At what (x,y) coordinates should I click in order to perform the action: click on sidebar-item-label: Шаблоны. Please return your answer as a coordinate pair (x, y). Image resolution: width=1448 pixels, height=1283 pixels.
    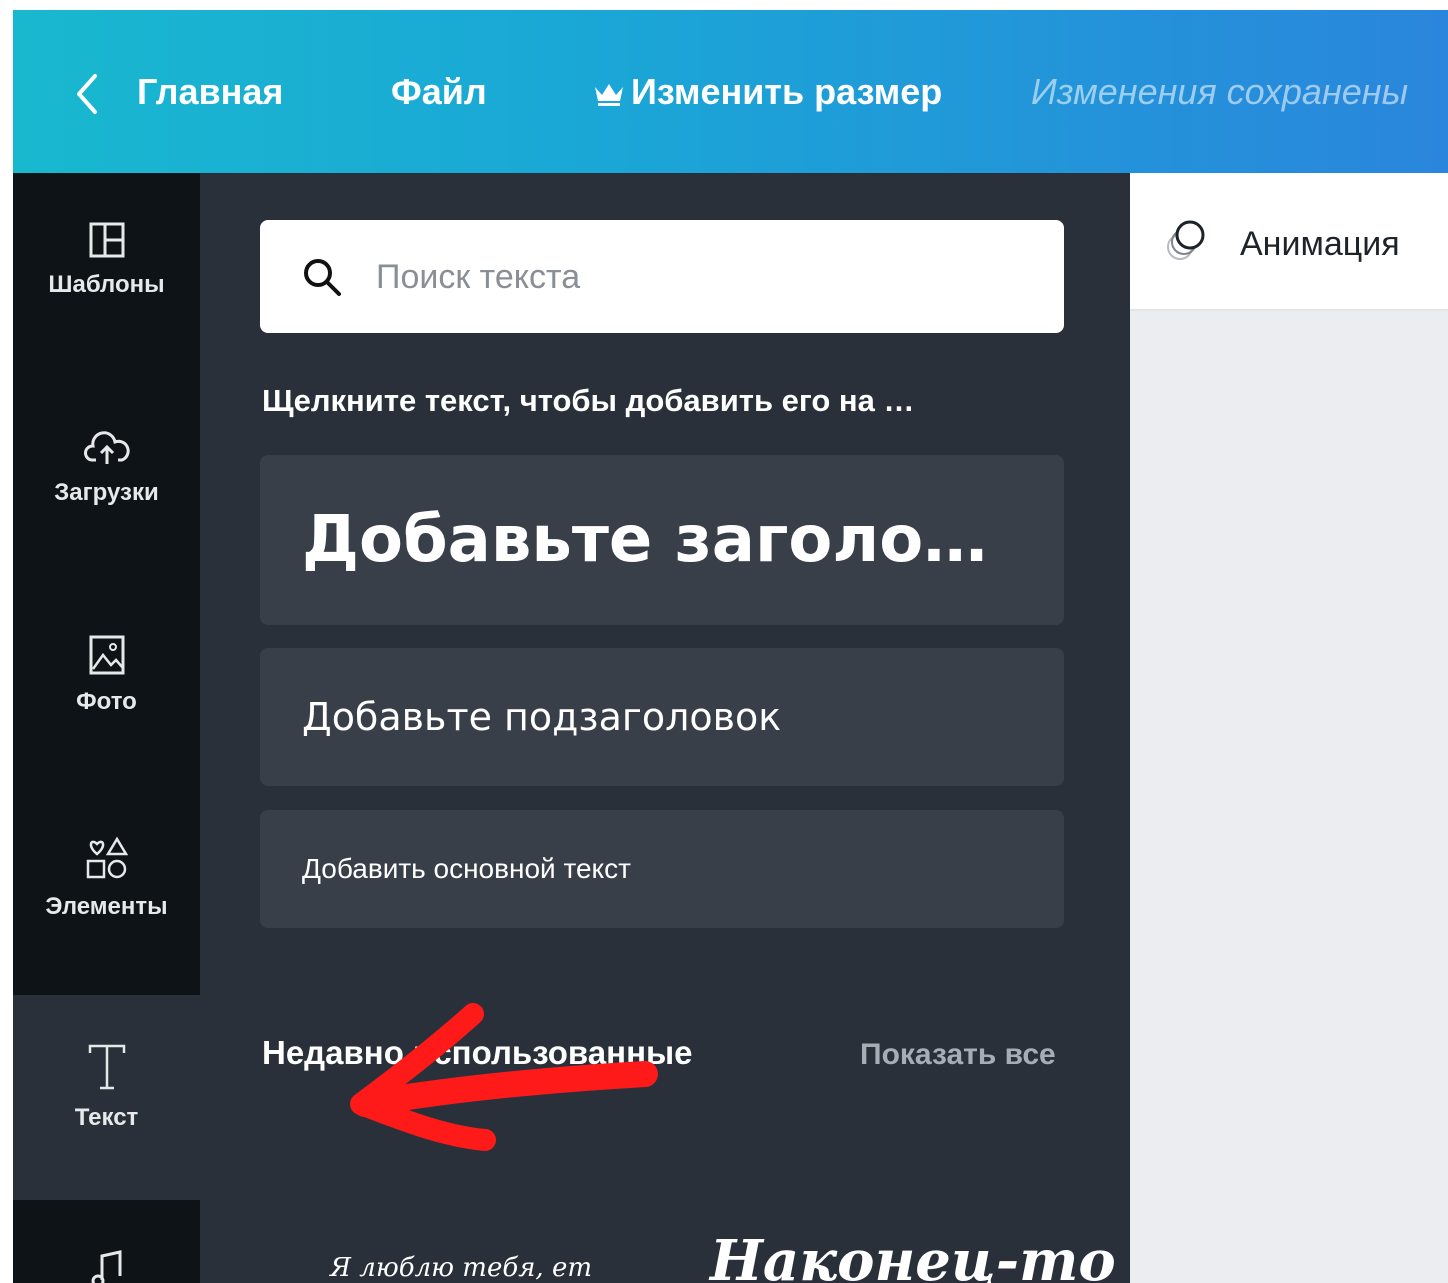
    Looking at the image, I should click on (106, 284).